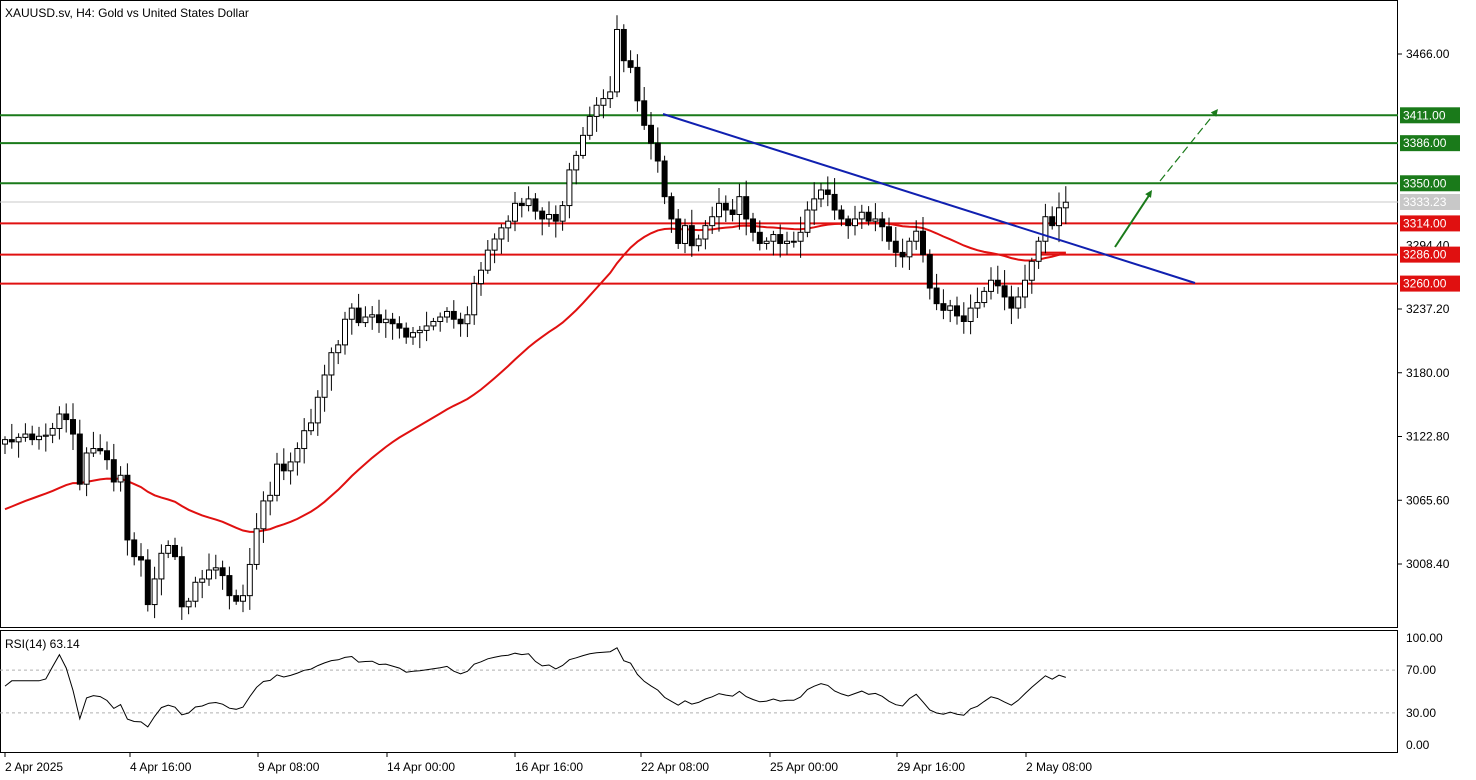  Describe the element at coordinates (34, 767) in the screenshot. I see `time-tick-label: 2 Apr 2025` at that location.